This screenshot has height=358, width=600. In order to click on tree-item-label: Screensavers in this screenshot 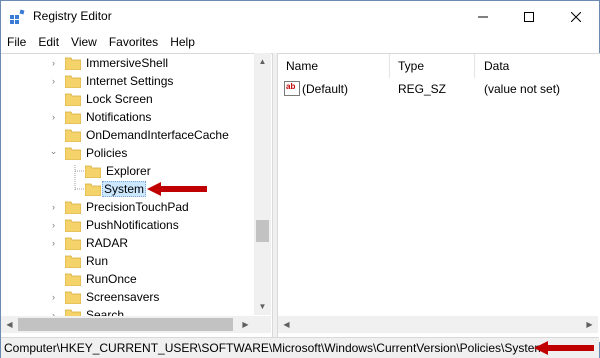, I will do `click(123, 297)`.